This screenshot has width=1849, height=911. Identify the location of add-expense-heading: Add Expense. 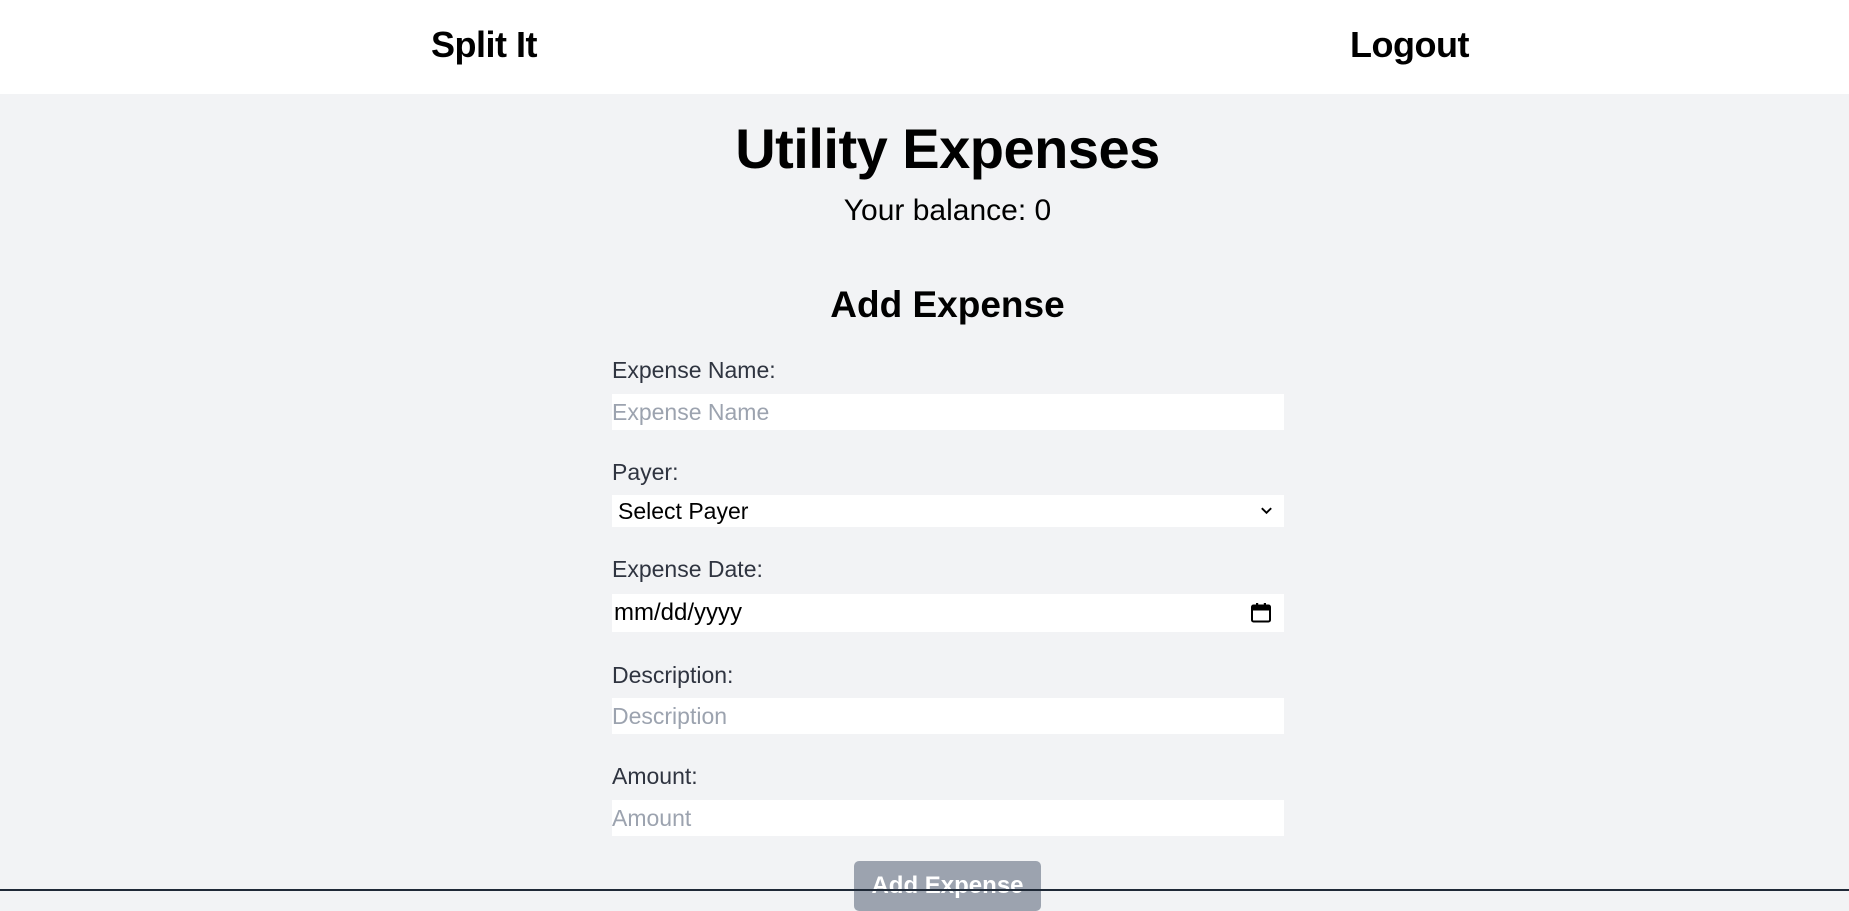
(947, 304).